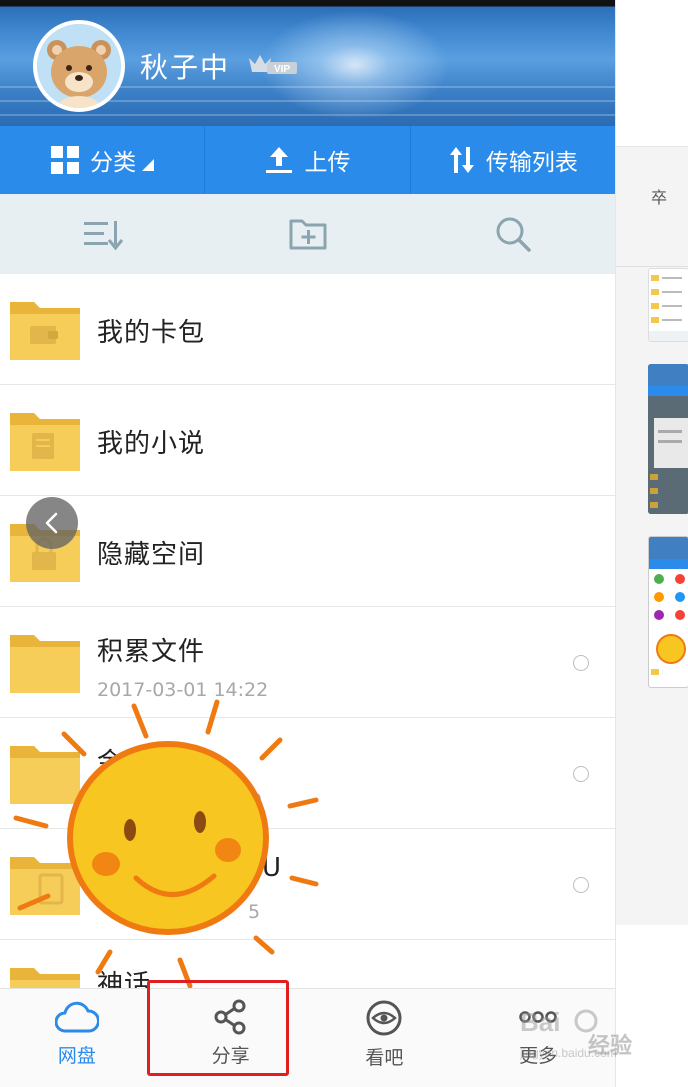 The width and height of the screenshot is (688, 1087). What do you see at coordinates (77, 1038) in the screenshot?
I see `nav-item-netdisk: 网盘` at bounding box center [77, 1038].